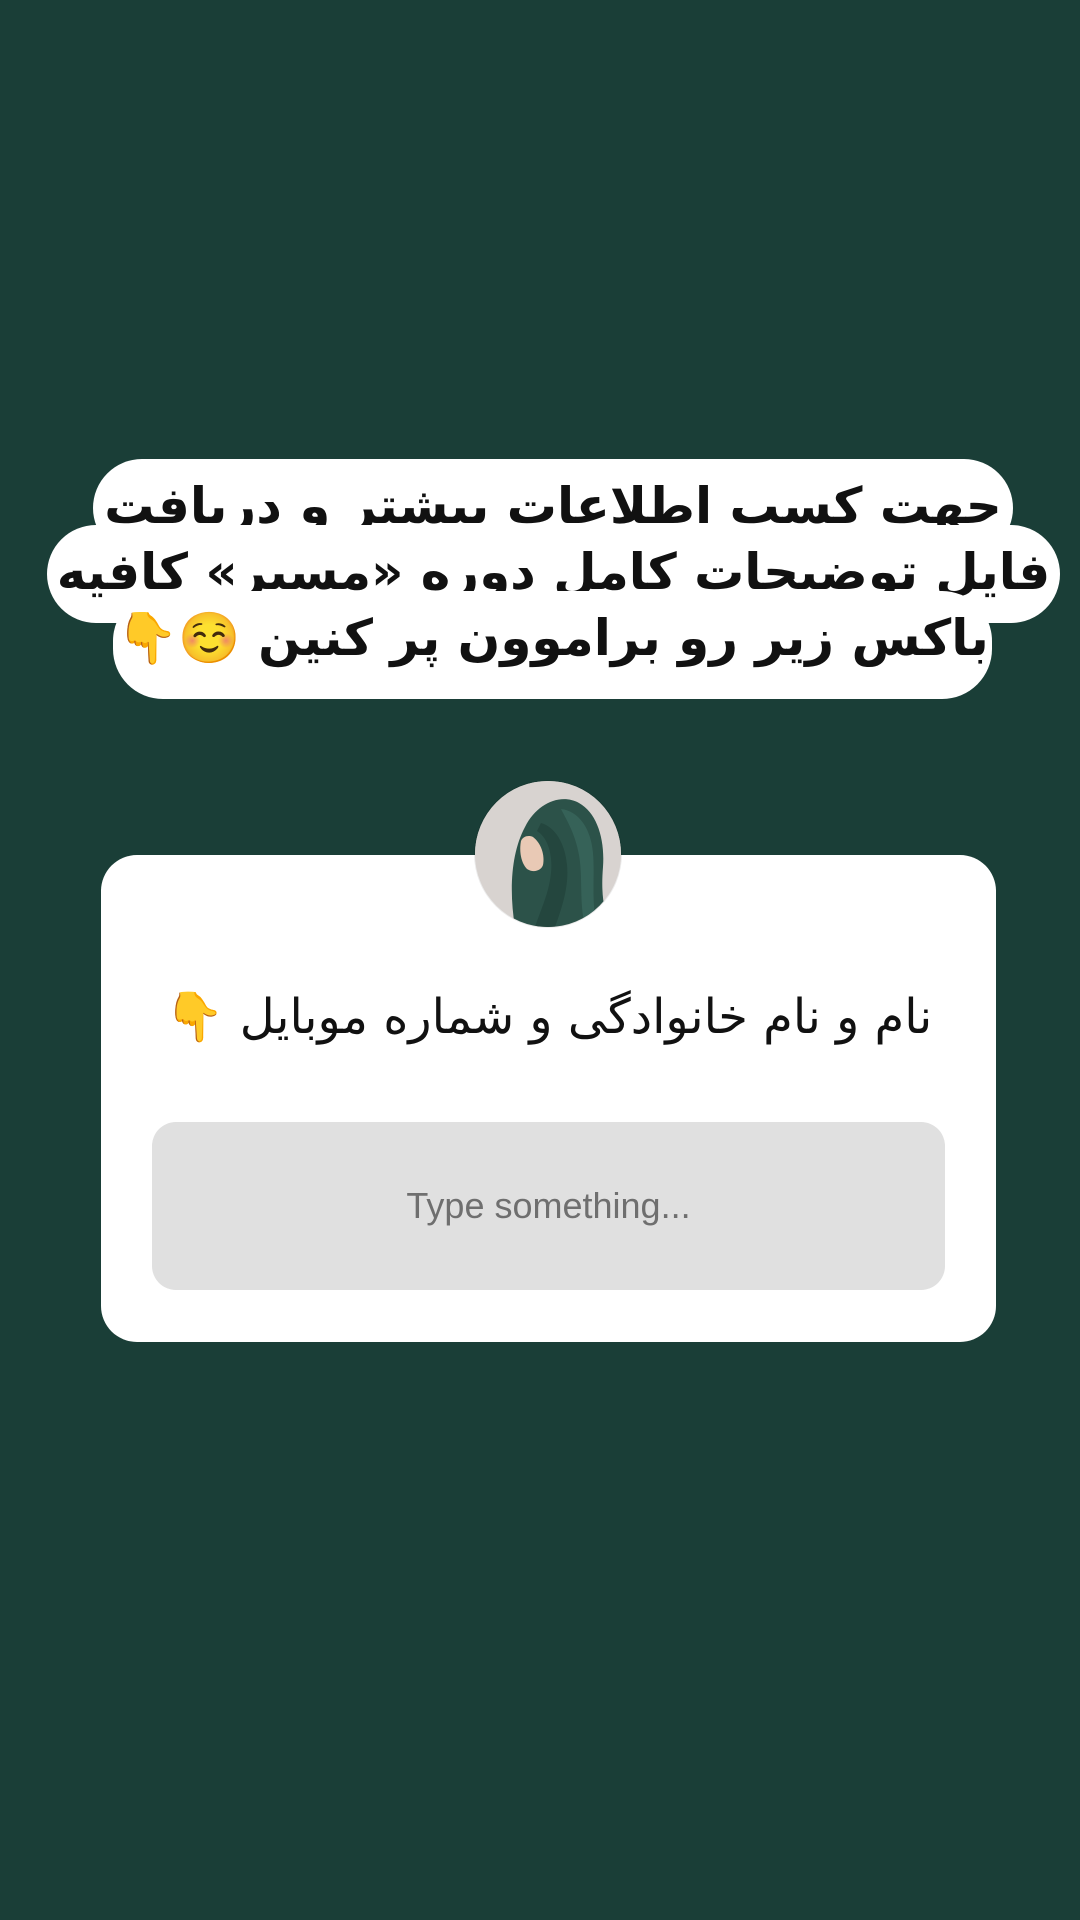 This screenshot has width=1080, height=1920. I want to click on profile-photo-icon, so click(548, 854).